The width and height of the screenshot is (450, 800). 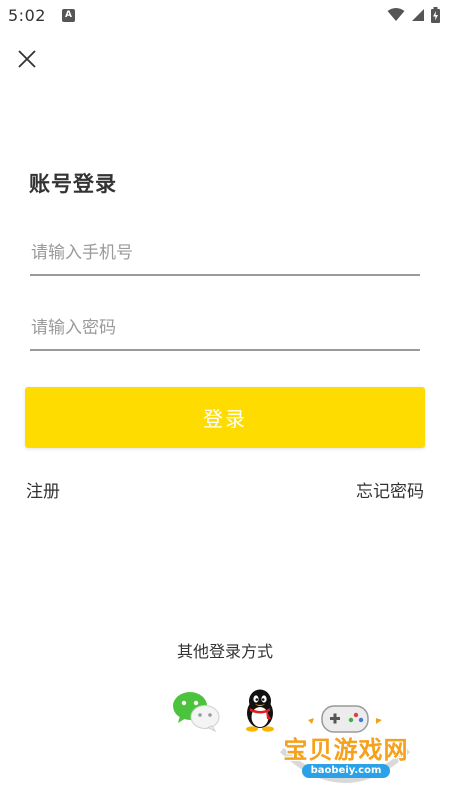 What do you see at coordinates (73, 184) in the screenshot?
I see `page-title: 账号登录` at bounding box center [73, 184].